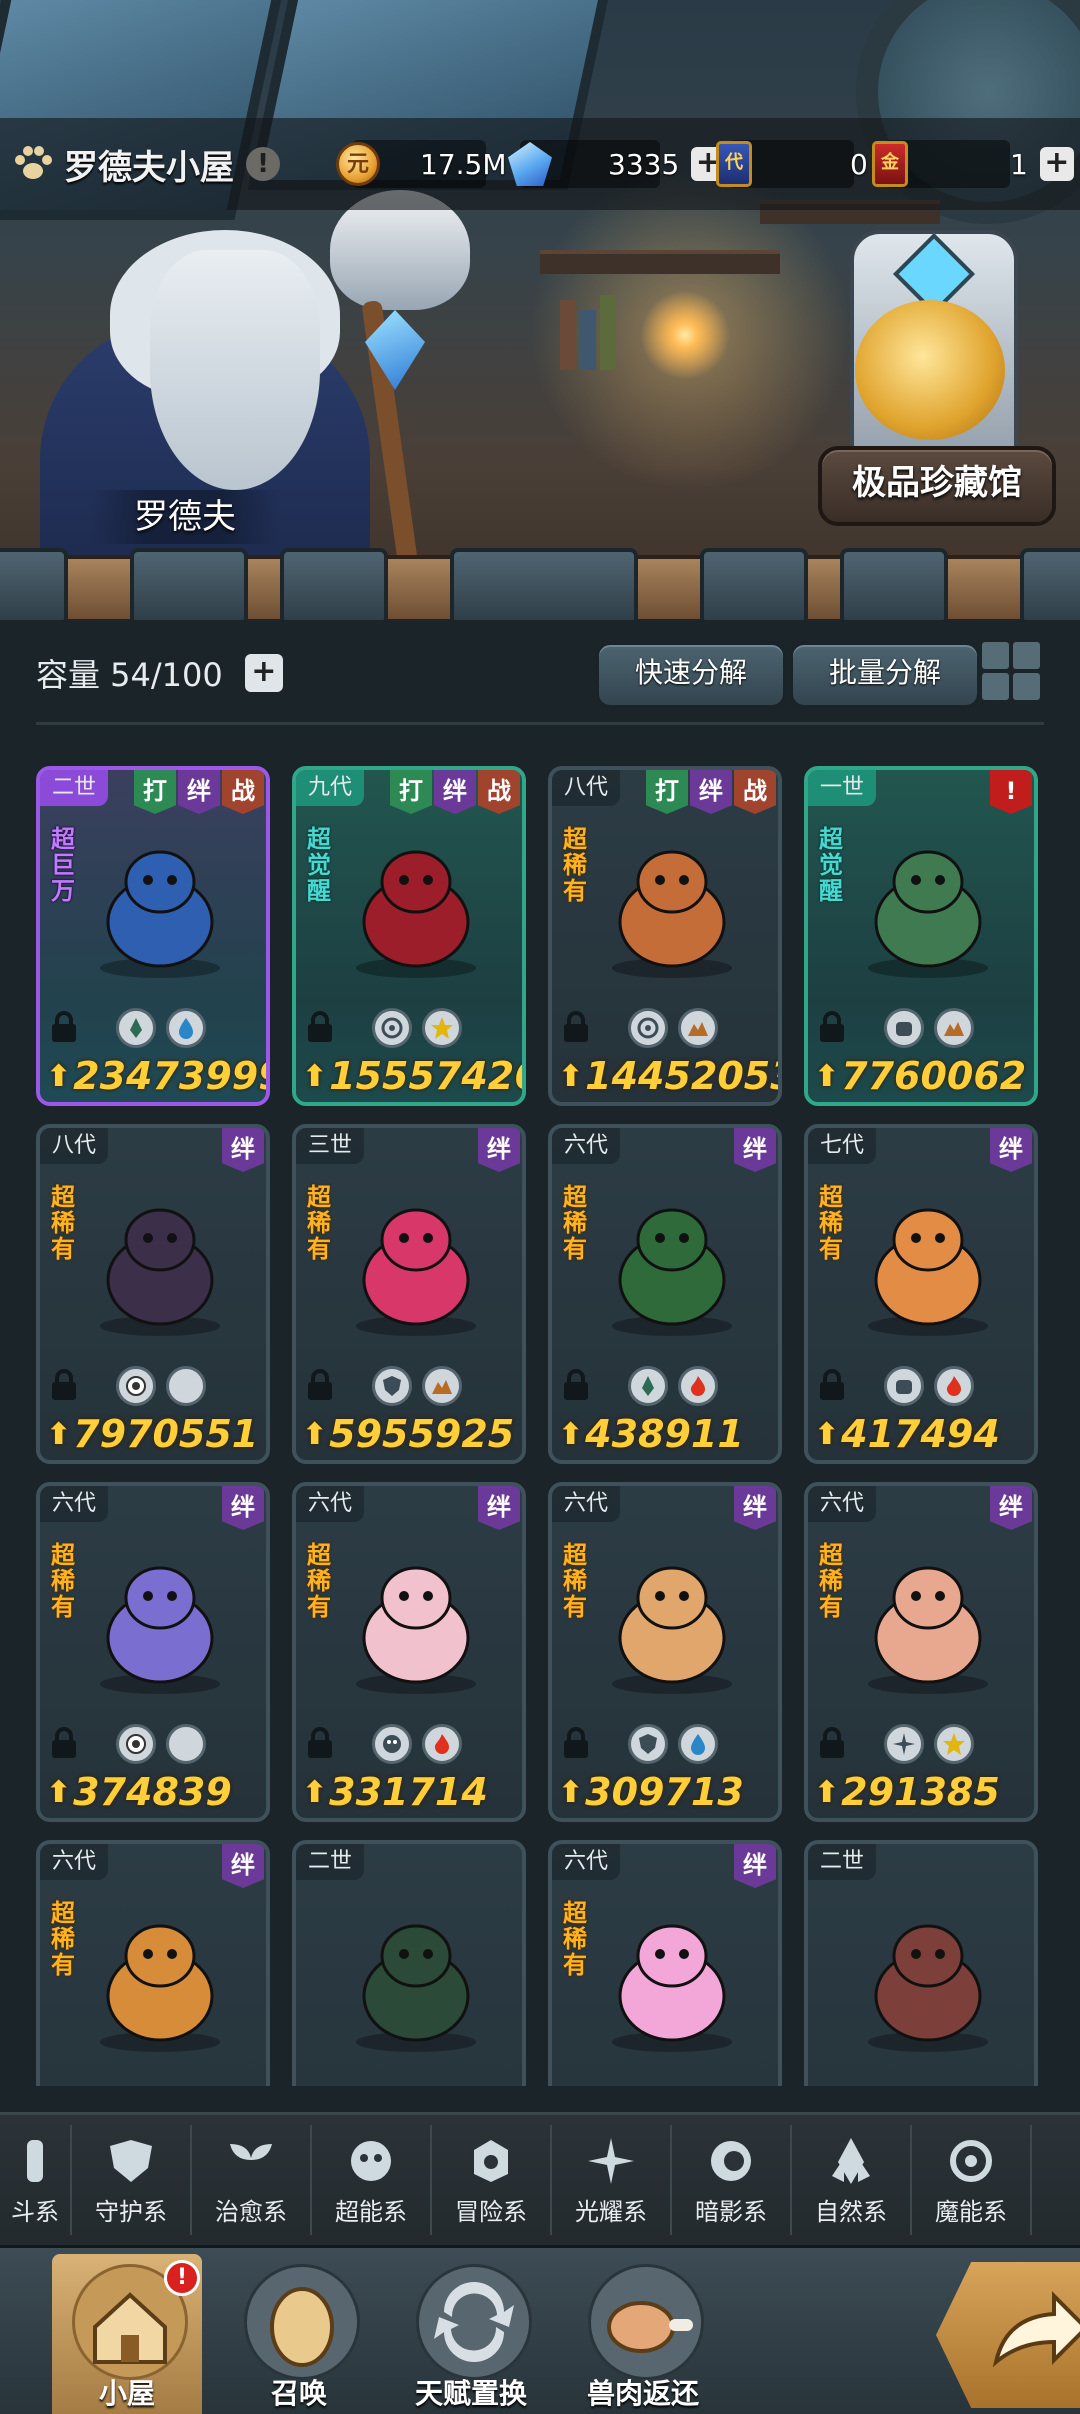  What do you see at coordinates (1056, 164) in the screenshot?
I see `add-gold-ticket-button: +` at bounding box center [1056, 164].